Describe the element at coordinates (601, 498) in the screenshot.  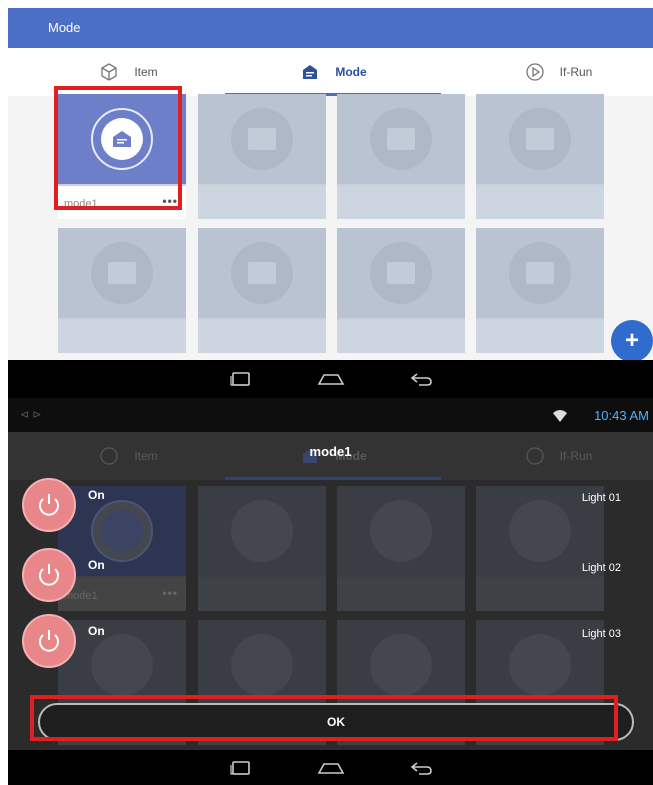
I see `light-name: Light 01` at that location.